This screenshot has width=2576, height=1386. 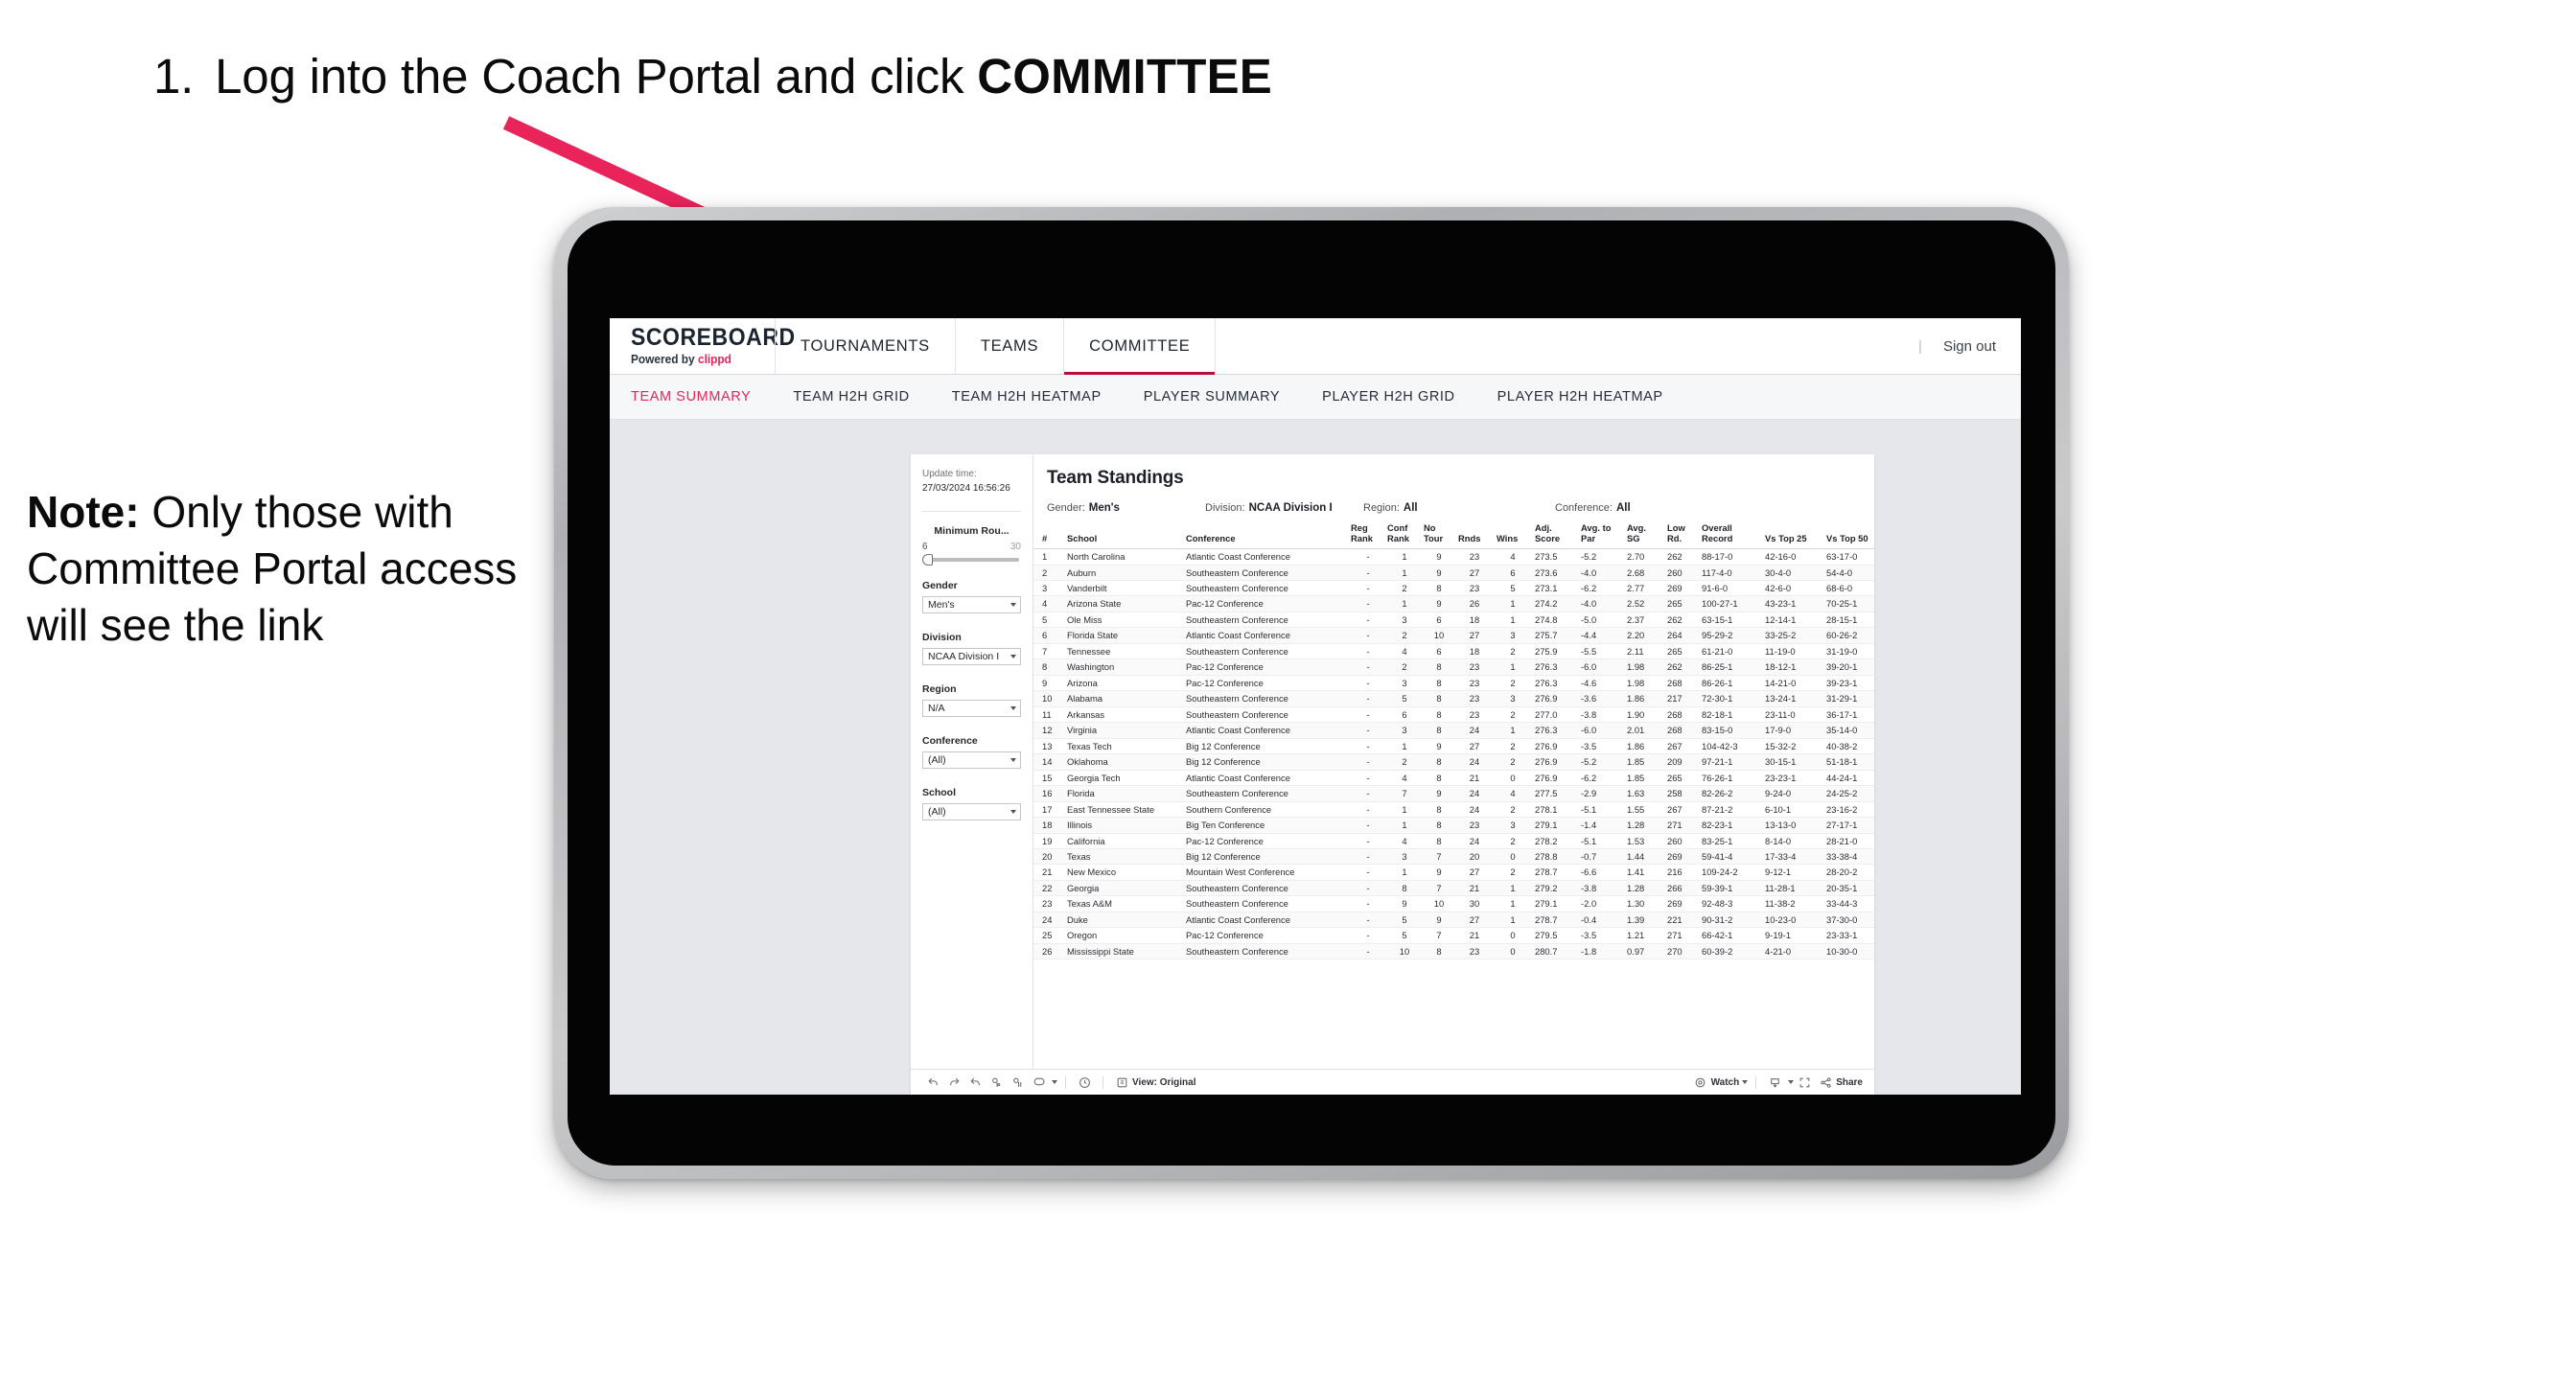 I want to click on clock-history-icon, so click(x=1085, y=1083).